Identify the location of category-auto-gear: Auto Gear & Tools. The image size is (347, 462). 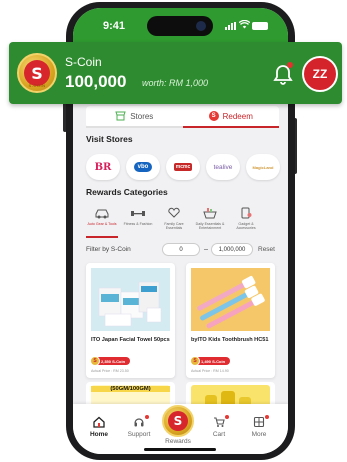
(102, 218).